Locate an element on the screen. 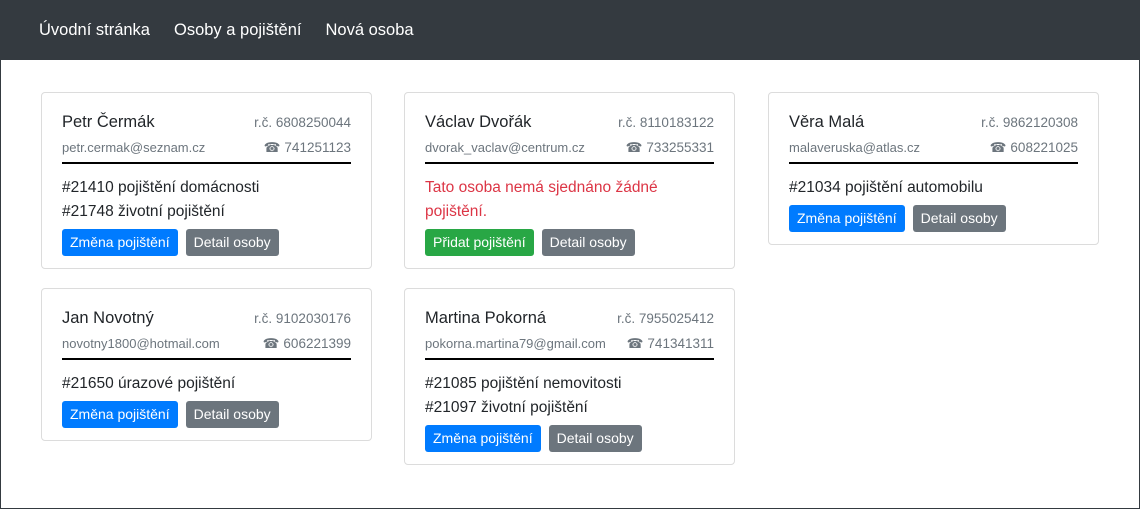  nav-people-link: Osoby a pojištění is located at coordinates (238, 30).